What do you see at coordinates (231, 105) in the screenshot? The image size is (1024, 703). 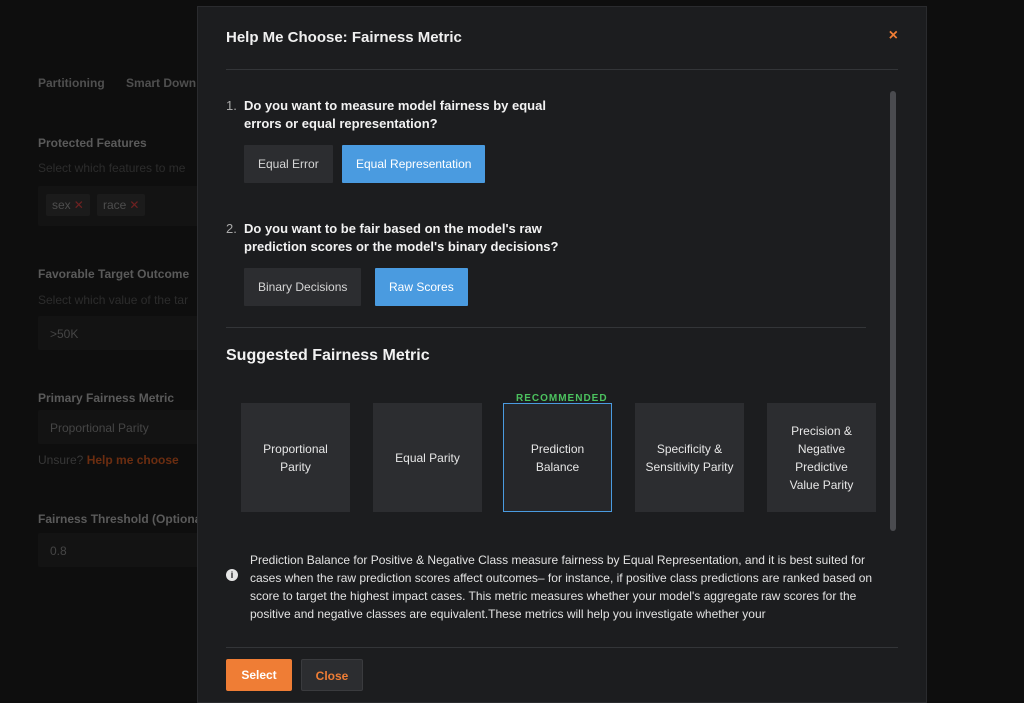 I see `question-1-number: 1.` at bounding box center [231, 105].